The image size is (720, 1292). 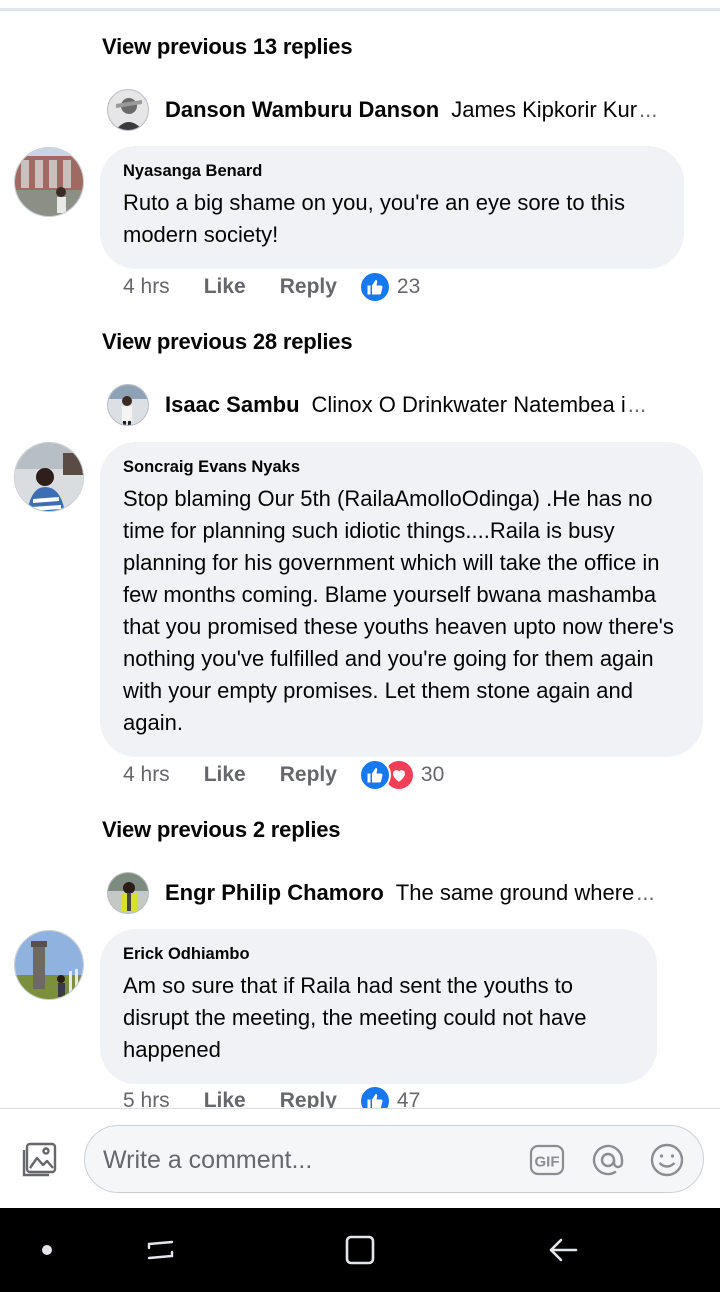 What do you see at coordinates (221, 830) in the screenshot?
I see `view-previous-replies-link: View previous 2 replies` at bounding box center [221, 830].